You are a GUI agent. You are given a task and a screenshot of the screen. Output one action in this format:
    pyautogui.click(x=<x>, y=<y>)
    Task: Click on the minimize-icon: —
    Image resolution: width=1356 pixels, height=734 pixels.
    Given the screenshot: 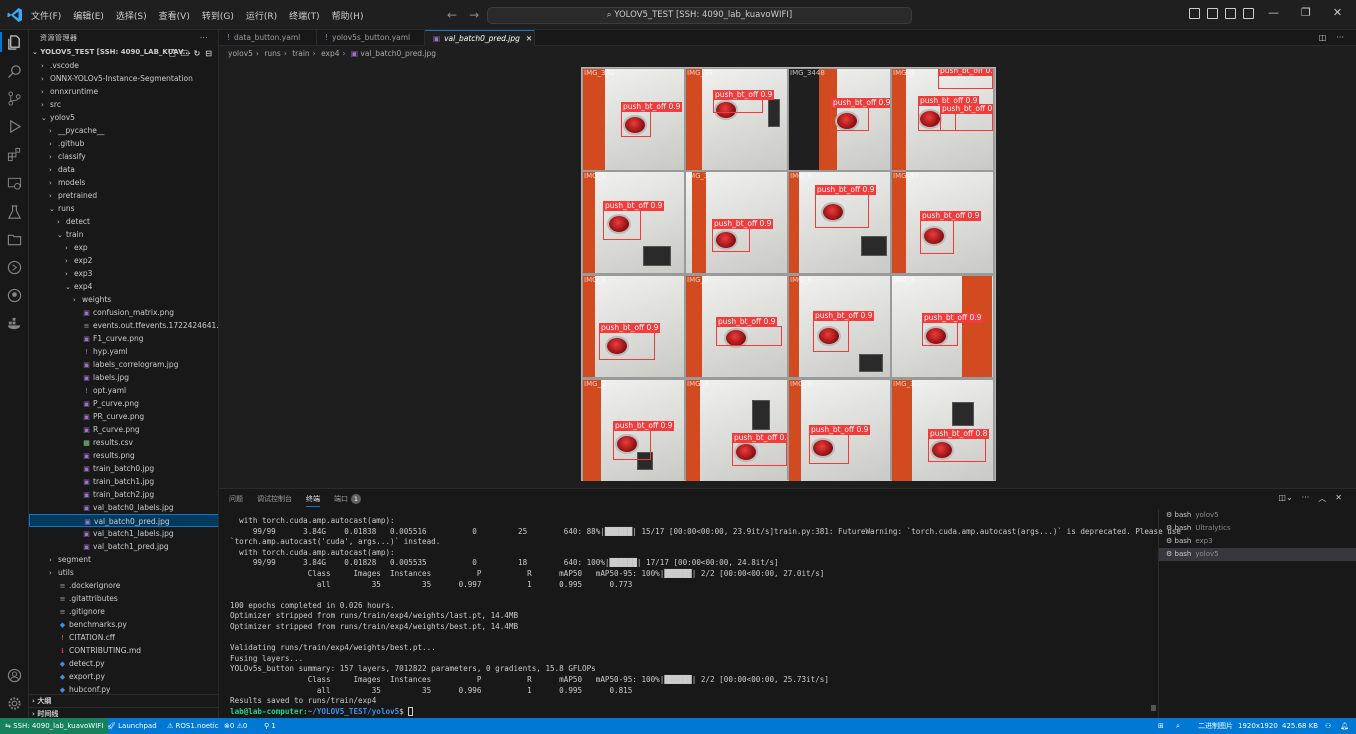 What is the action you would take?
    pyautogui.click(x=1273, y=12)
    